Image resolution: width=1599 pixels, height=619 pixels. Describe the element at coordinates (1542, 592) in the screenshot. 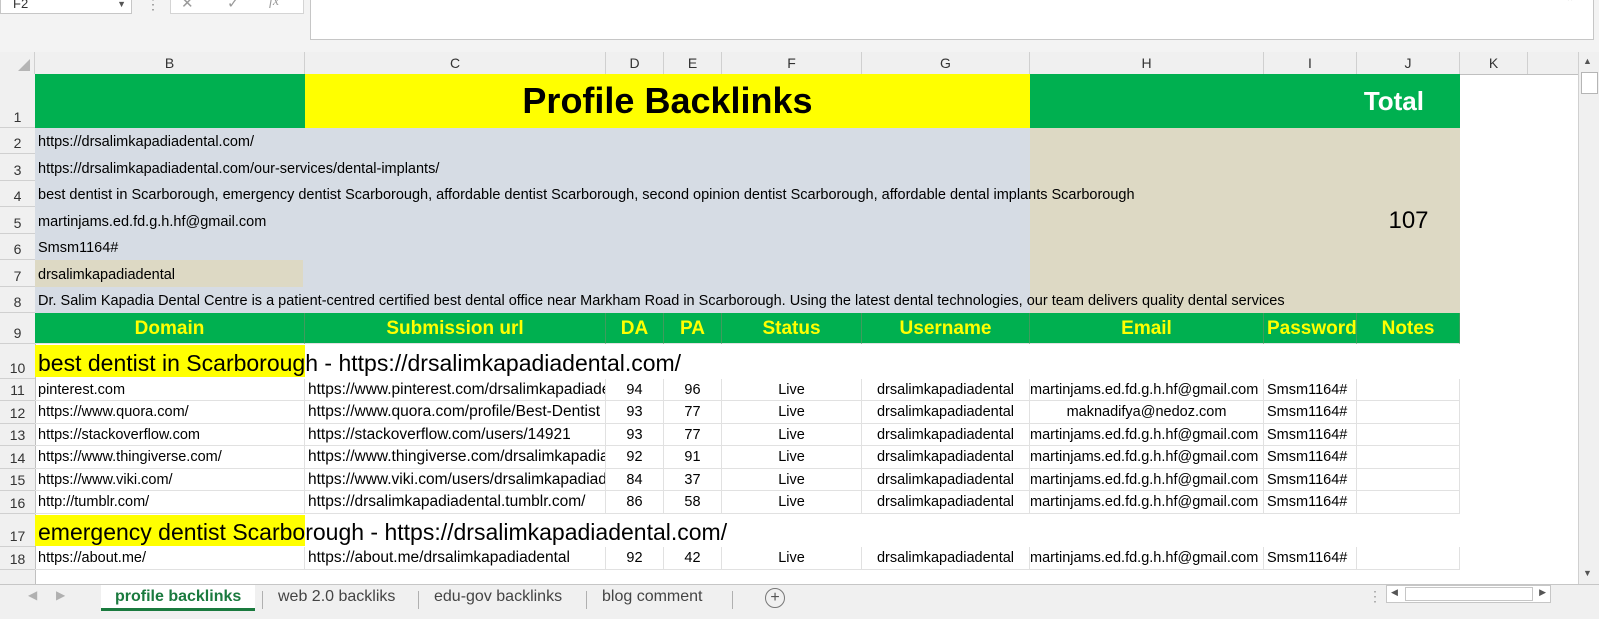

I see `scroll-right-icon: ▶` at that location.